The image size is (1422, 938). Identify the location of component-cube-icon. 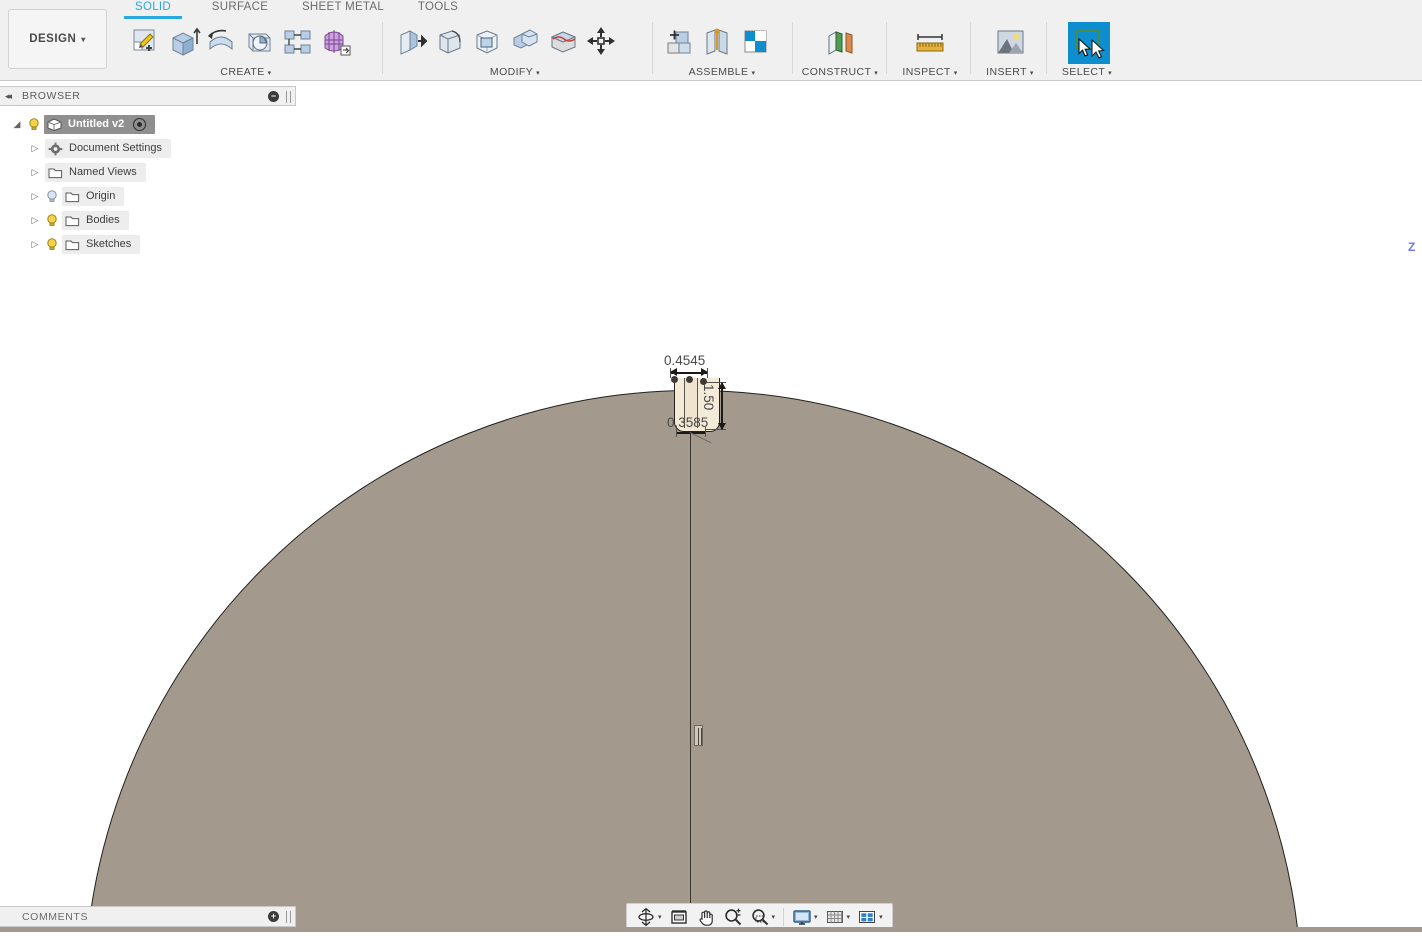
(54, 124).